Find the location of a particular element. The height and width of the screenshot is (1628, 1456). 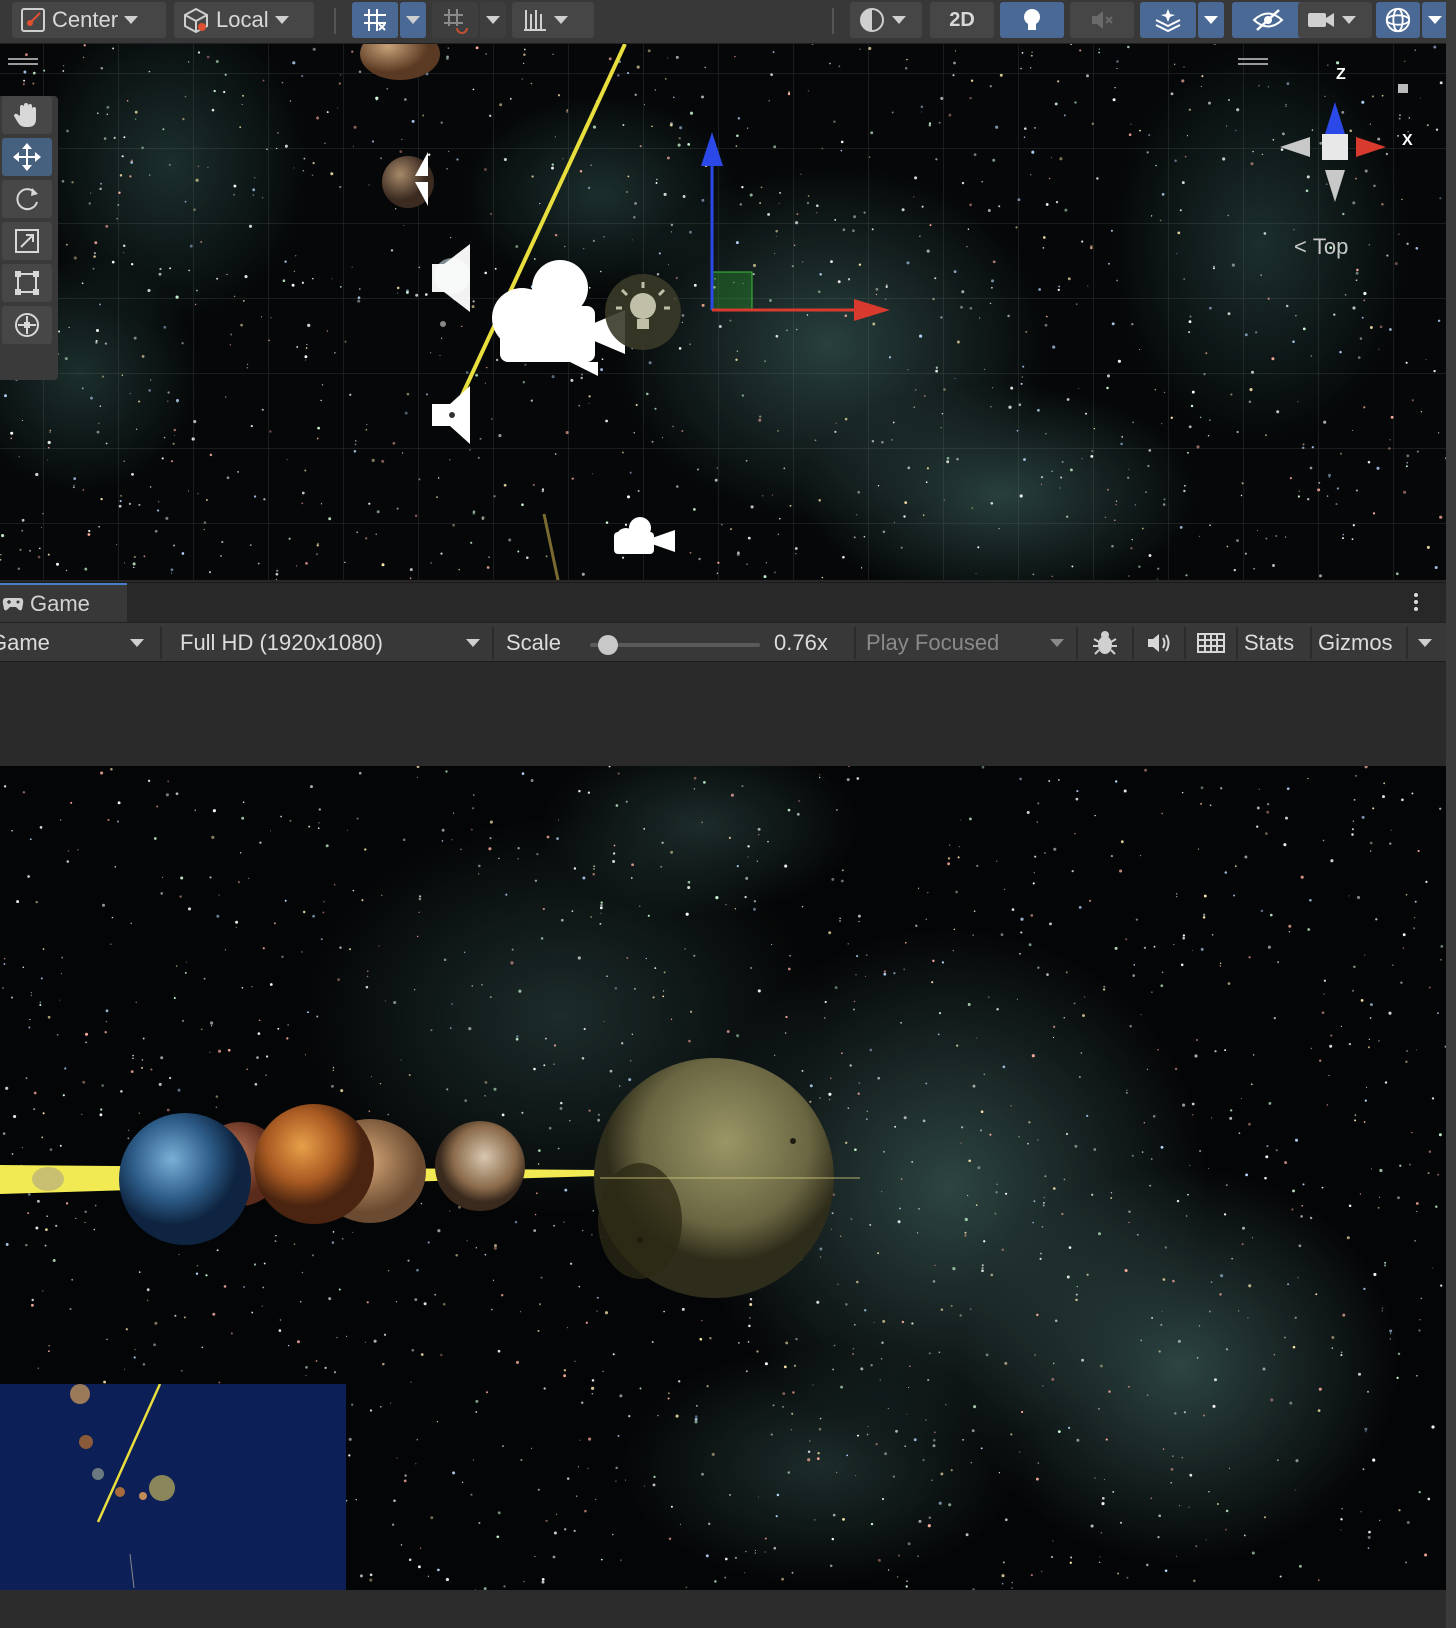

light-bulb-icon is located at coordinates (1032, 19).